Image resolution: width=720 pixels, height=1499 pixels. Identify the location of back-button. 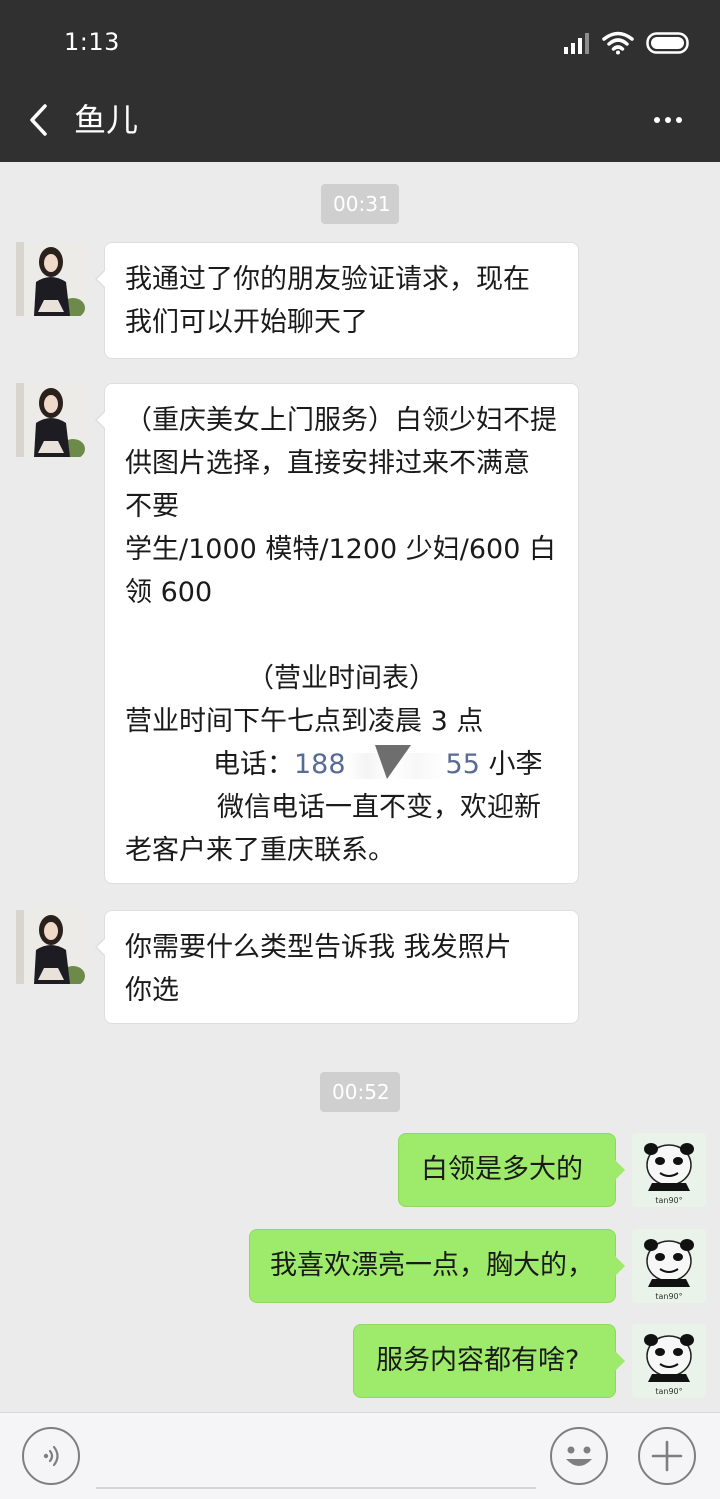
(38, 120).